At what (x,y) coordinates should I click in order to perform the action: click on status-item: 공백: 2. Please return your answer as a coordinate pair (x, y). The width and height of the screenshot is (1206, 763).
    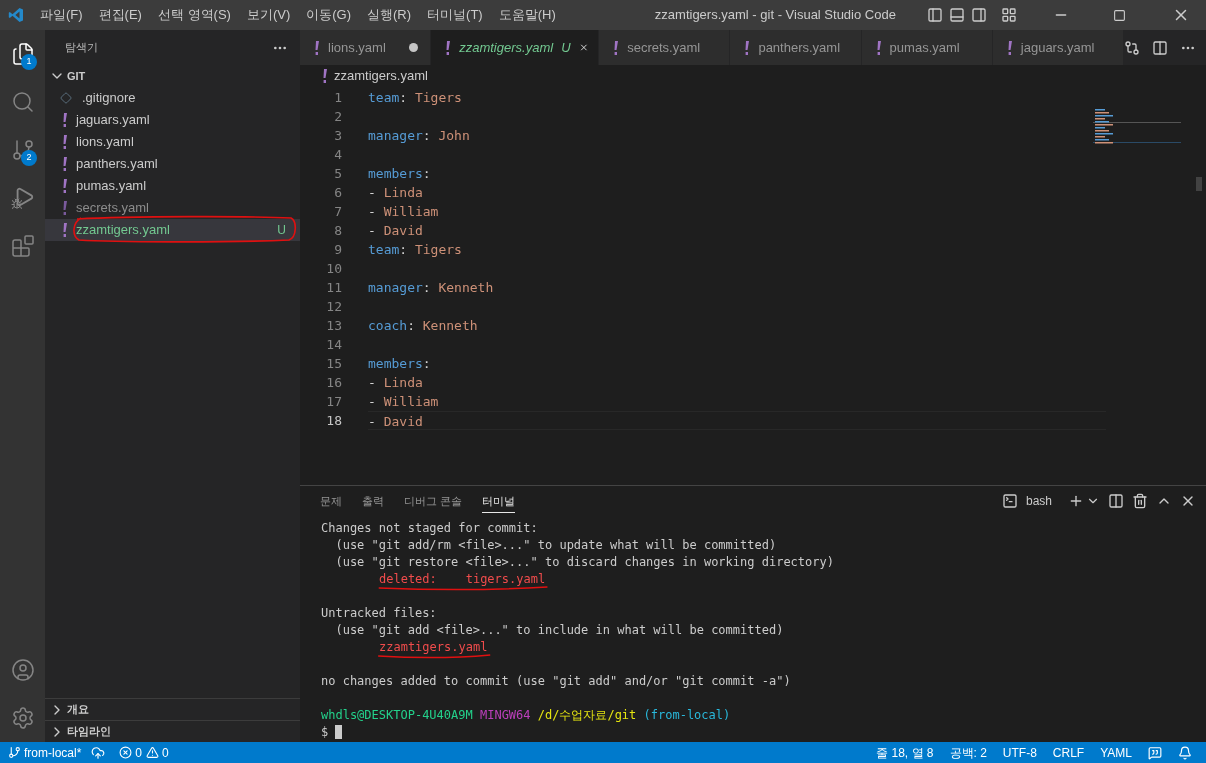
    Looking at the image, I should click on (968, 752).